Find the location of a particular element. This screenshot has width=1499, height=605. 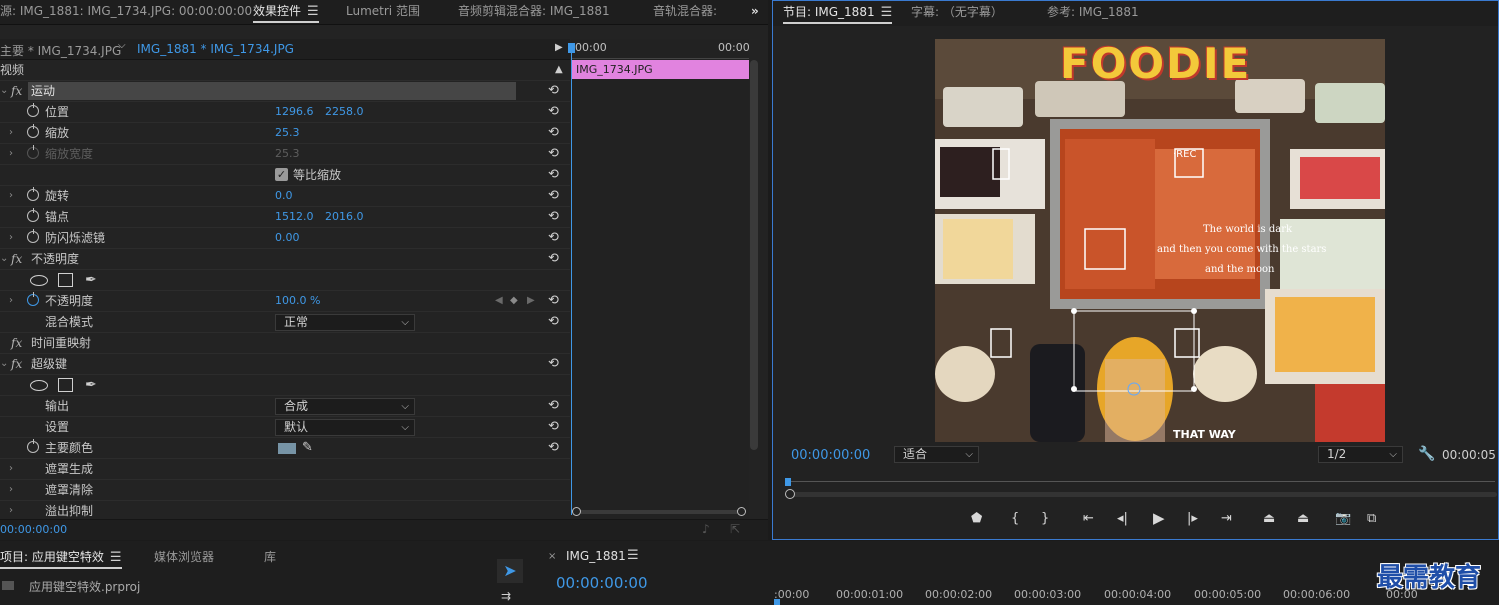

effect-row-time-remap: fx 时间重映射 is located at coordinates (285, 343).